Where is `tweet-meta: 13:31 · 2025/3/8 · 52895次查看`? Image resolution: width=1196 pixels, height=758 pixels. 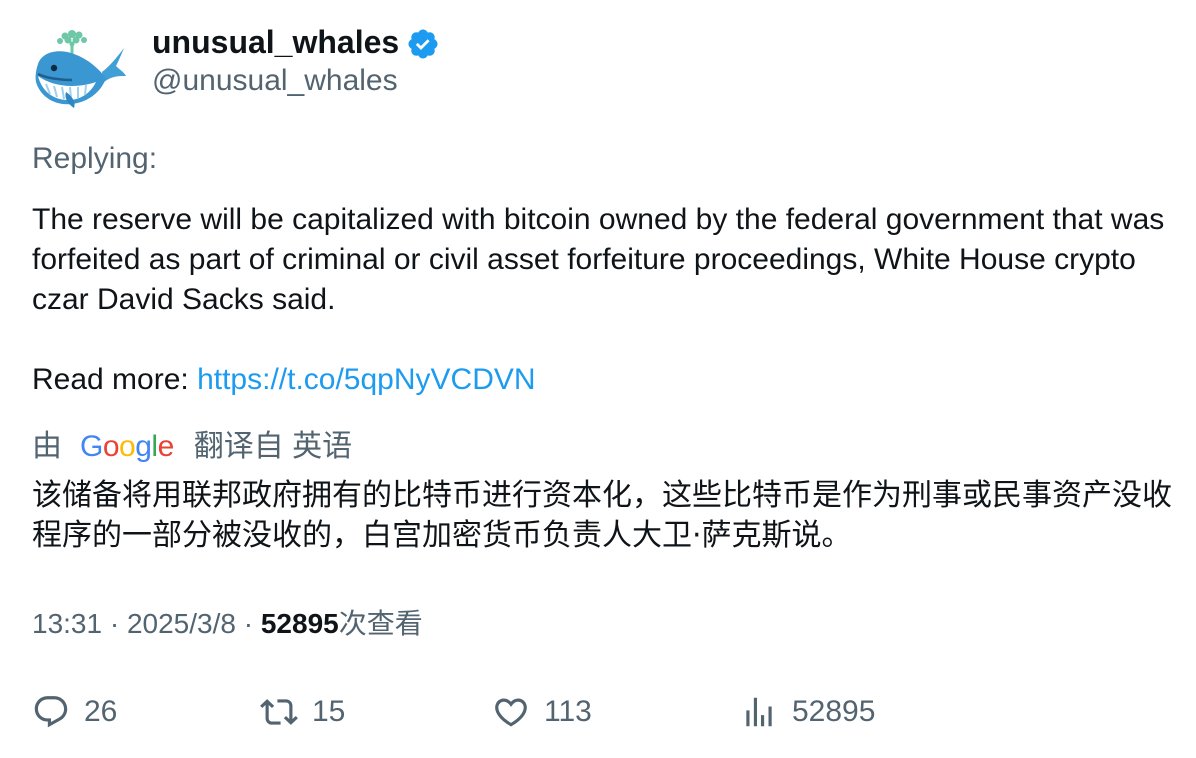 tweet-meta: 13:31 · 2025/3/8 · 52895次查看 is located at coordinates (227, 624).